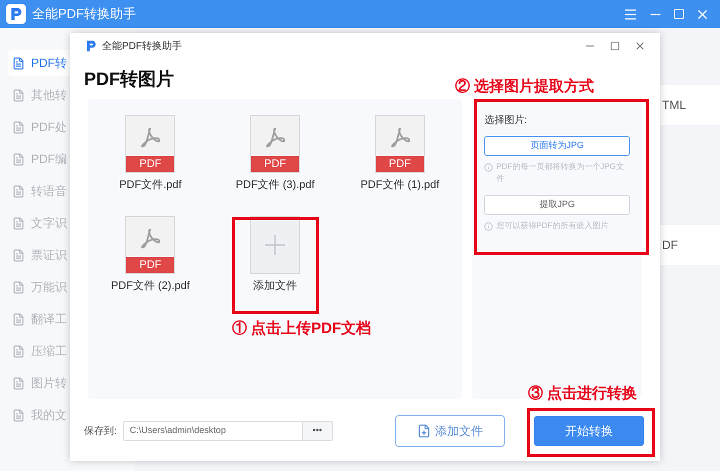 The image size is (720, 471). What do you see at coordinates (302, 329) in the screenshot?
I see `annotation-text: ① 点击上传PDF文档` at bounding box center [302, 329].